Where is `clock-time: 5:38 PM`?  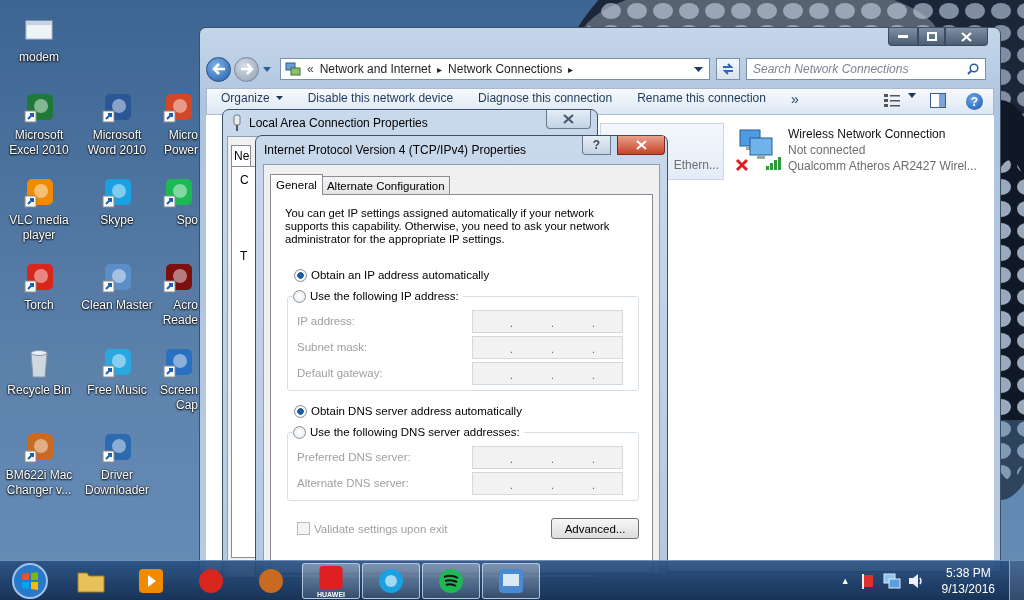 clock-time: 5:38 PM is located at coordinates (968, 573).